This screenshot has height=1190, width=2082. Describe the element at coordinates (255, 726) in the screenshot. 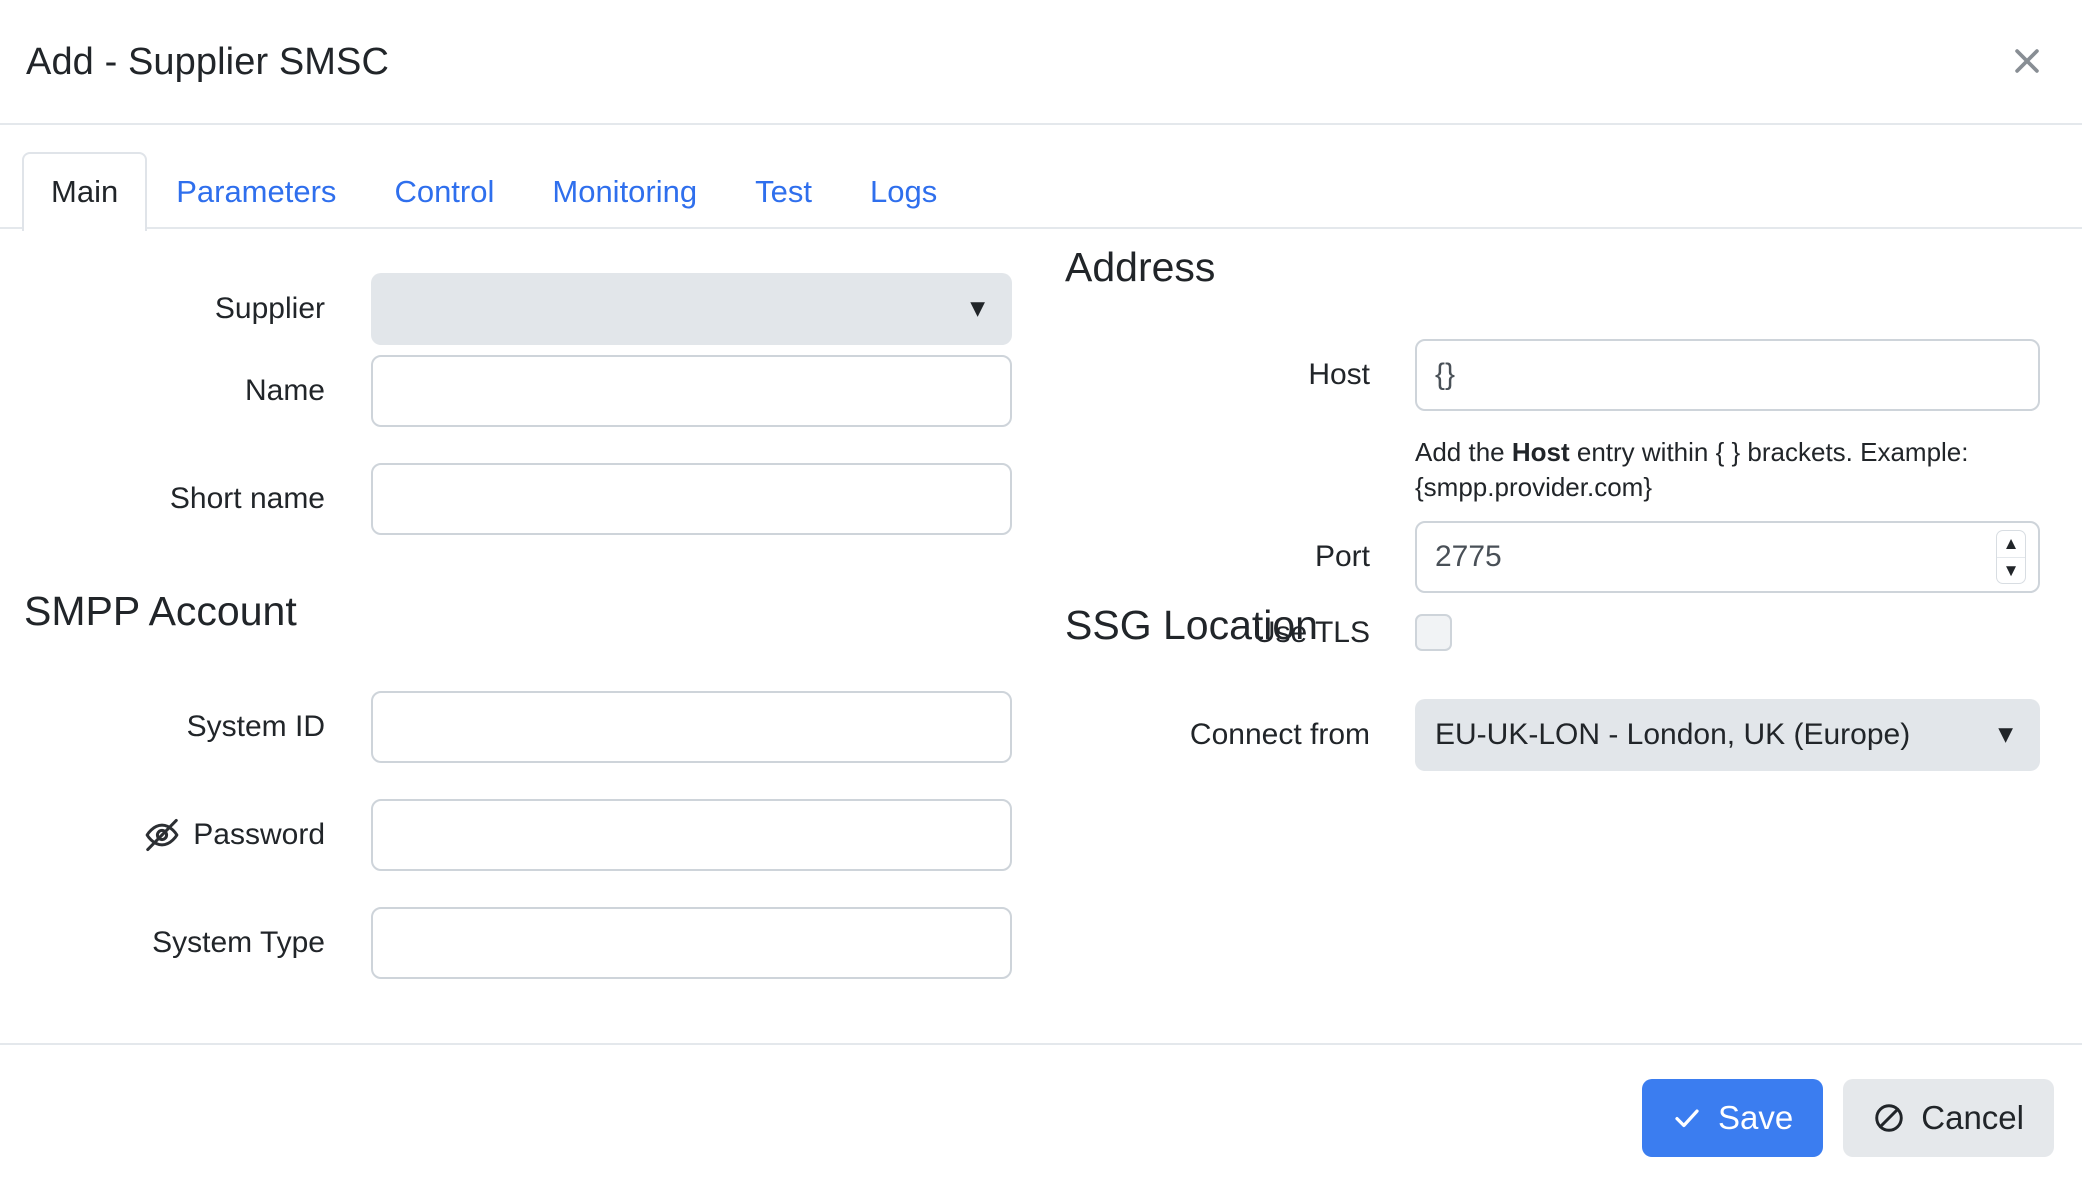

I see `system-id-label: System ID` at that location.